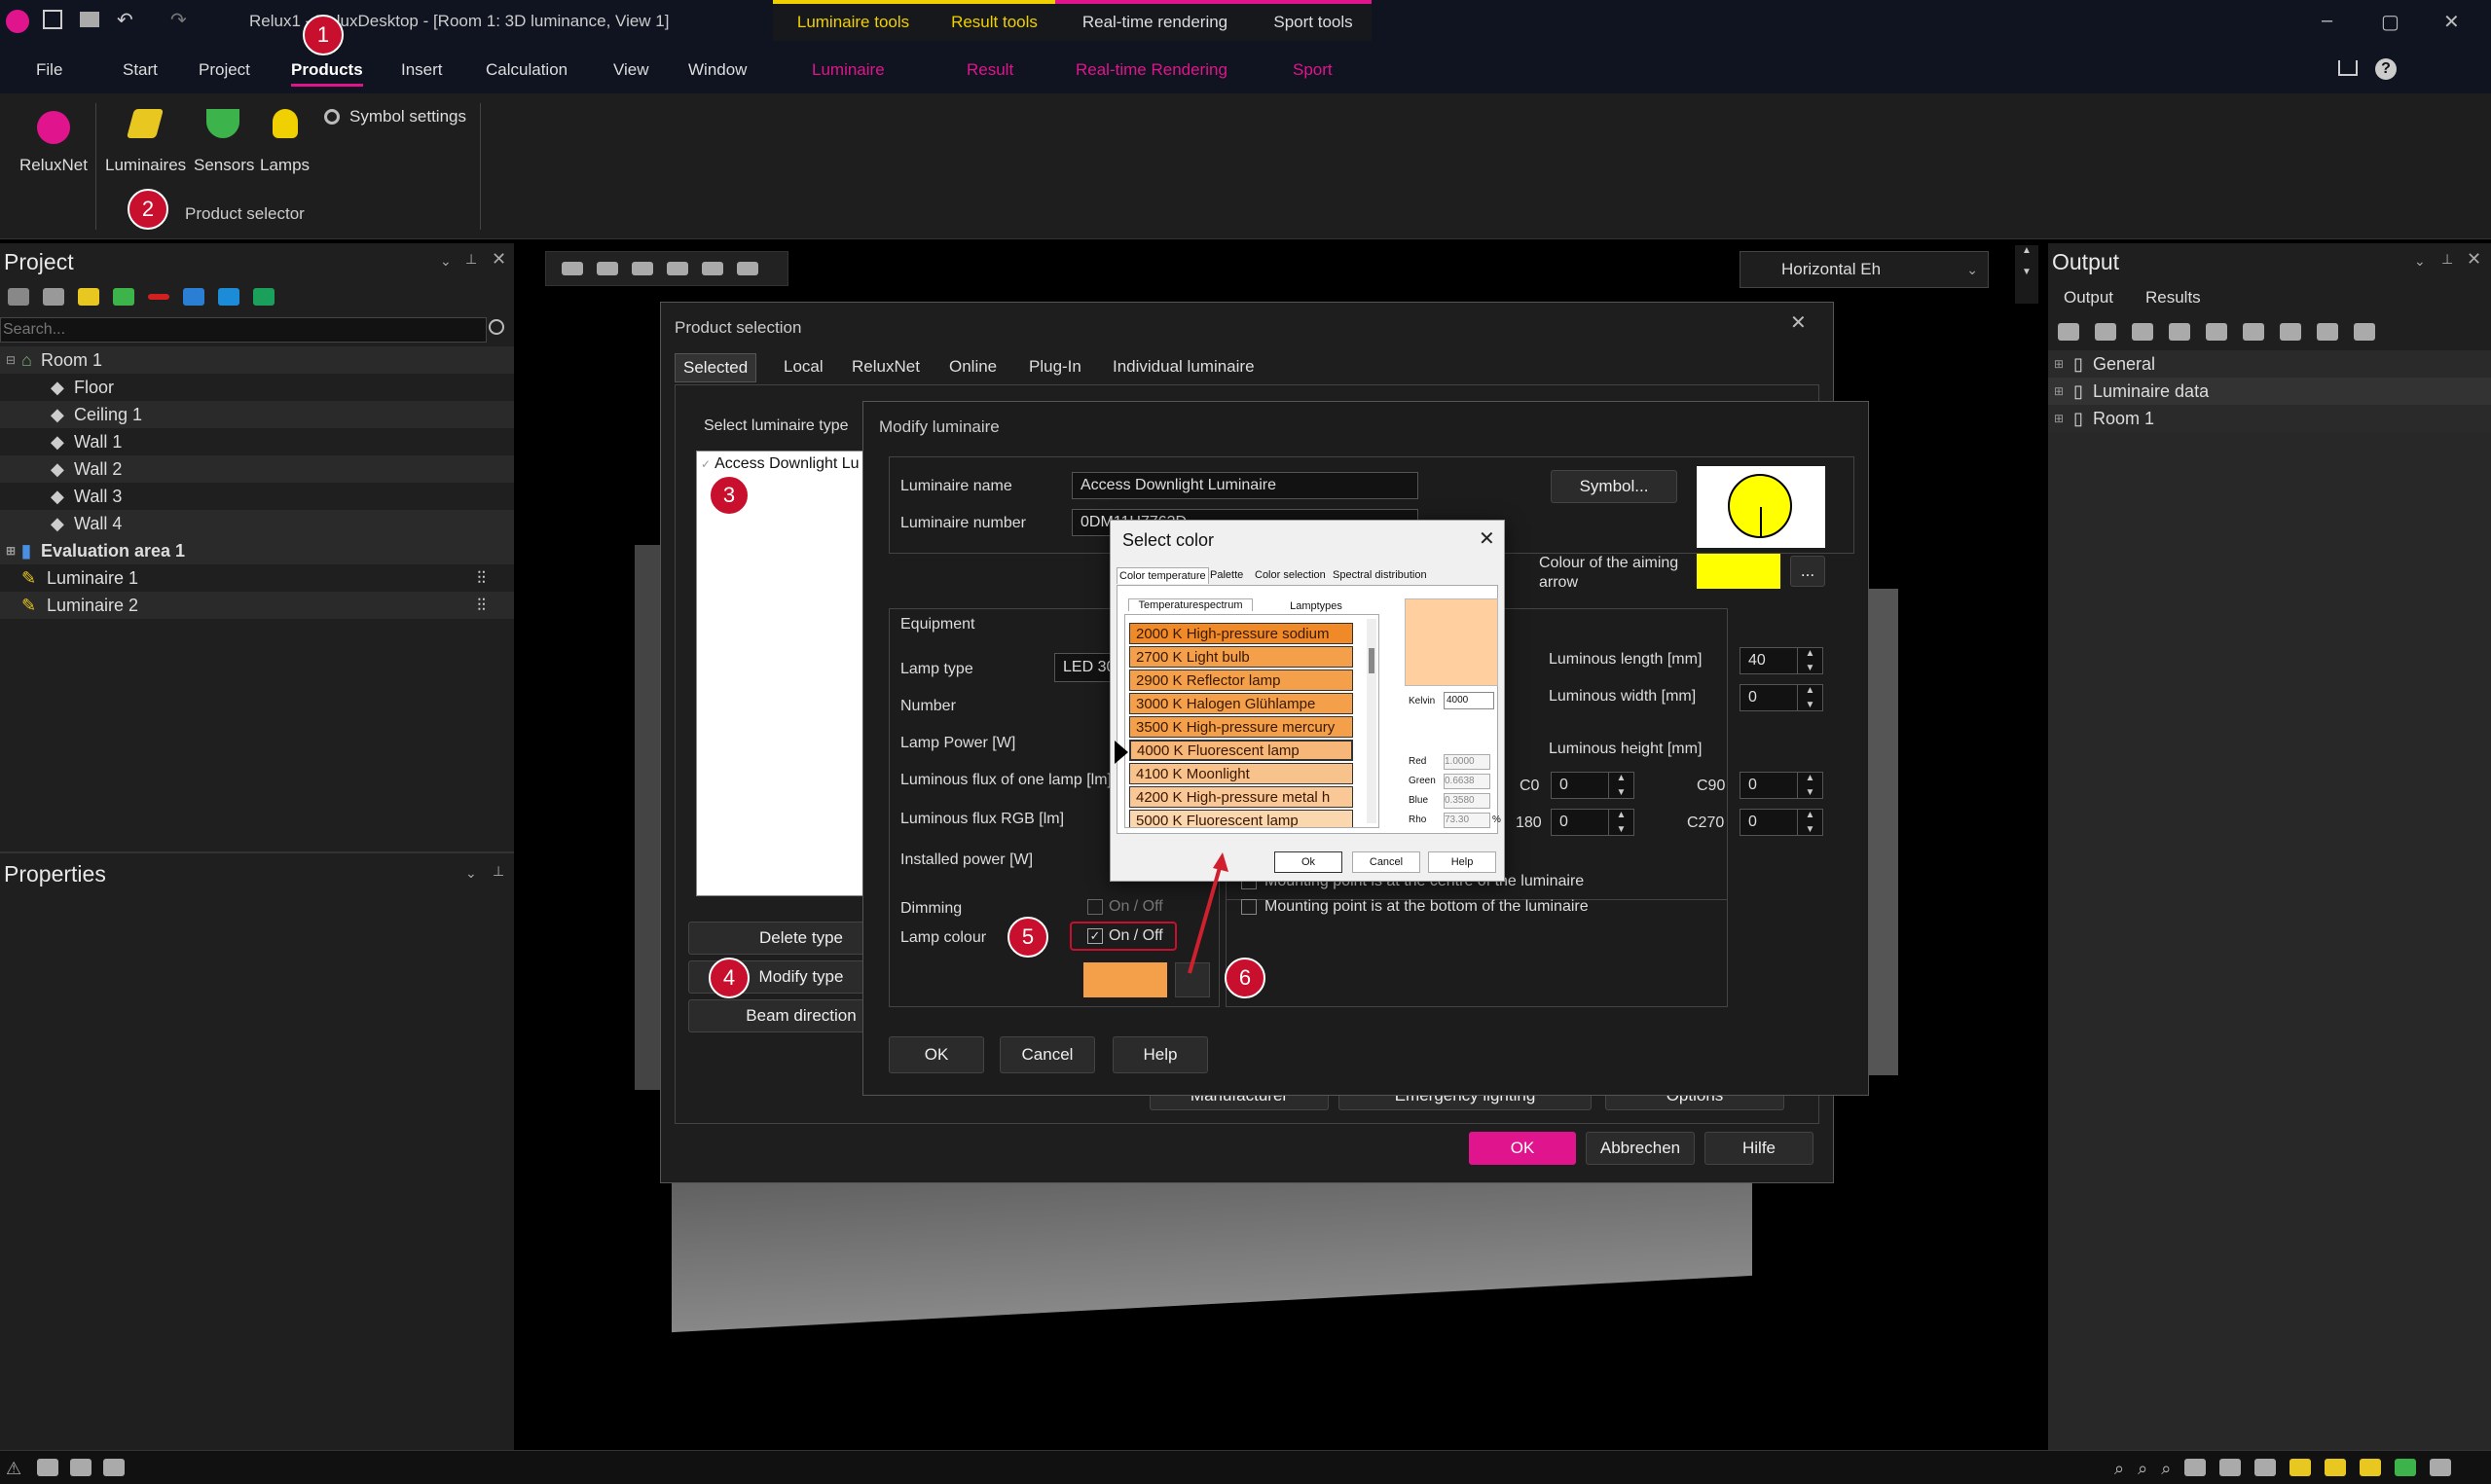 The height and width of the screenshot is (1484, 2491). Describe the element at coordinates (1640, 1148) in the screenshot. I see `abbrechen-button: Abbrechen` at that location.